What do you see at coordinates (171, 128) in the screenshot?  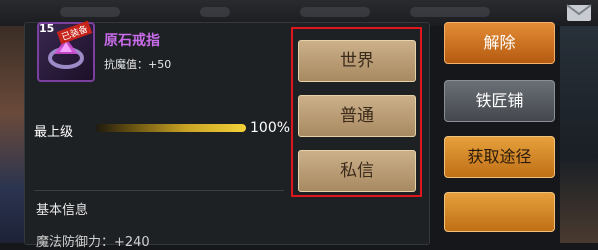 I see `refine-progress-bar` at bounding box center [171, 128].